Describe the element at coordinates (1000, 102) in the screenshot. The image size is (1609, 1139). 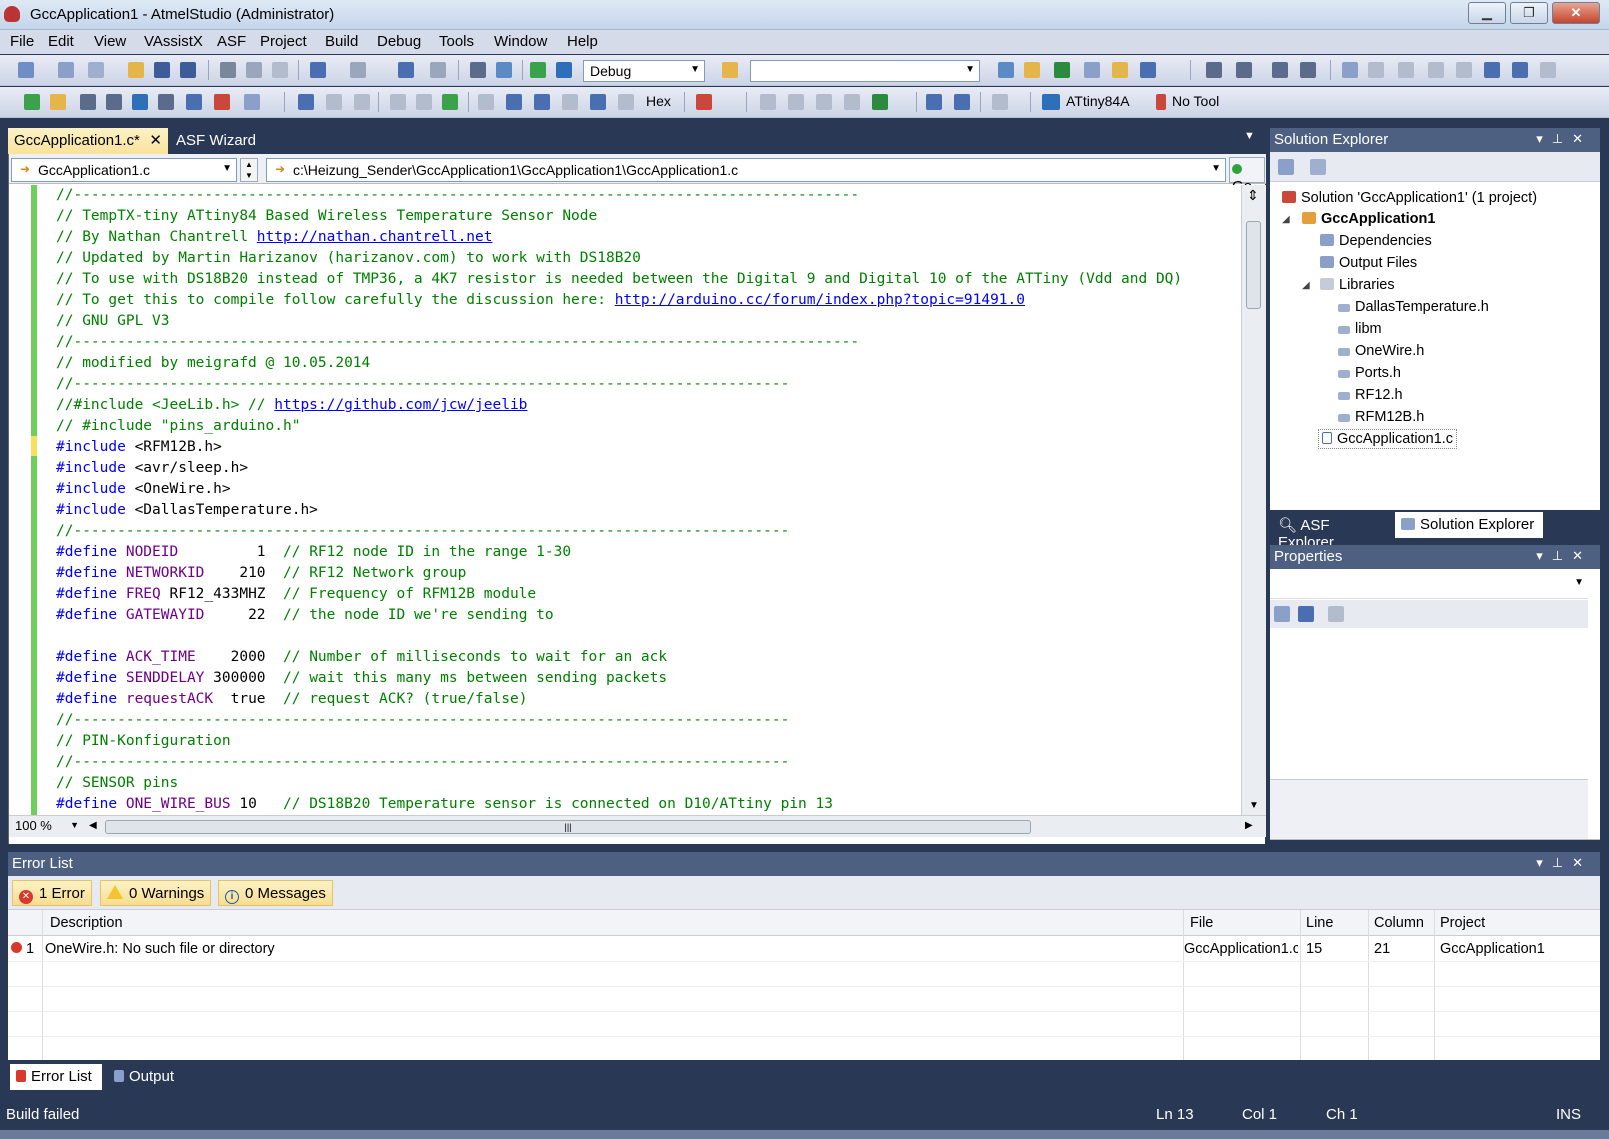
I see `disassembly-icon` at that location.